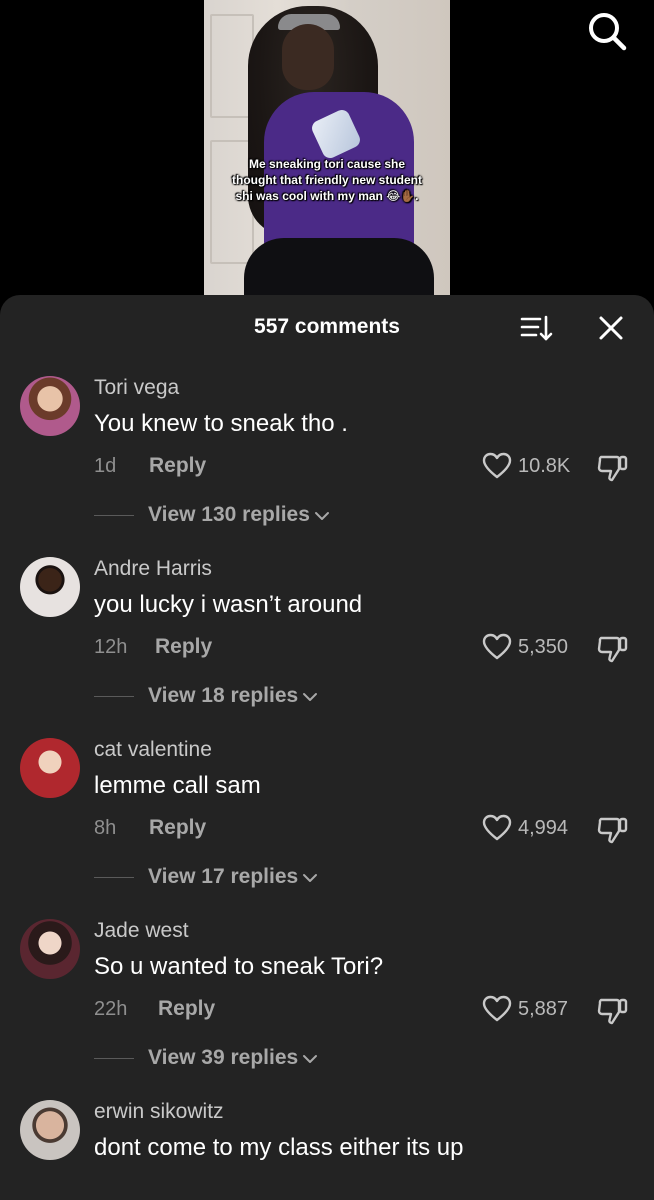 The height and width of the screenshot is (1200, 654). Describe the element at coordinates (153, 750) in the screenshot. I see `comment-username: cat valentine` at that location.